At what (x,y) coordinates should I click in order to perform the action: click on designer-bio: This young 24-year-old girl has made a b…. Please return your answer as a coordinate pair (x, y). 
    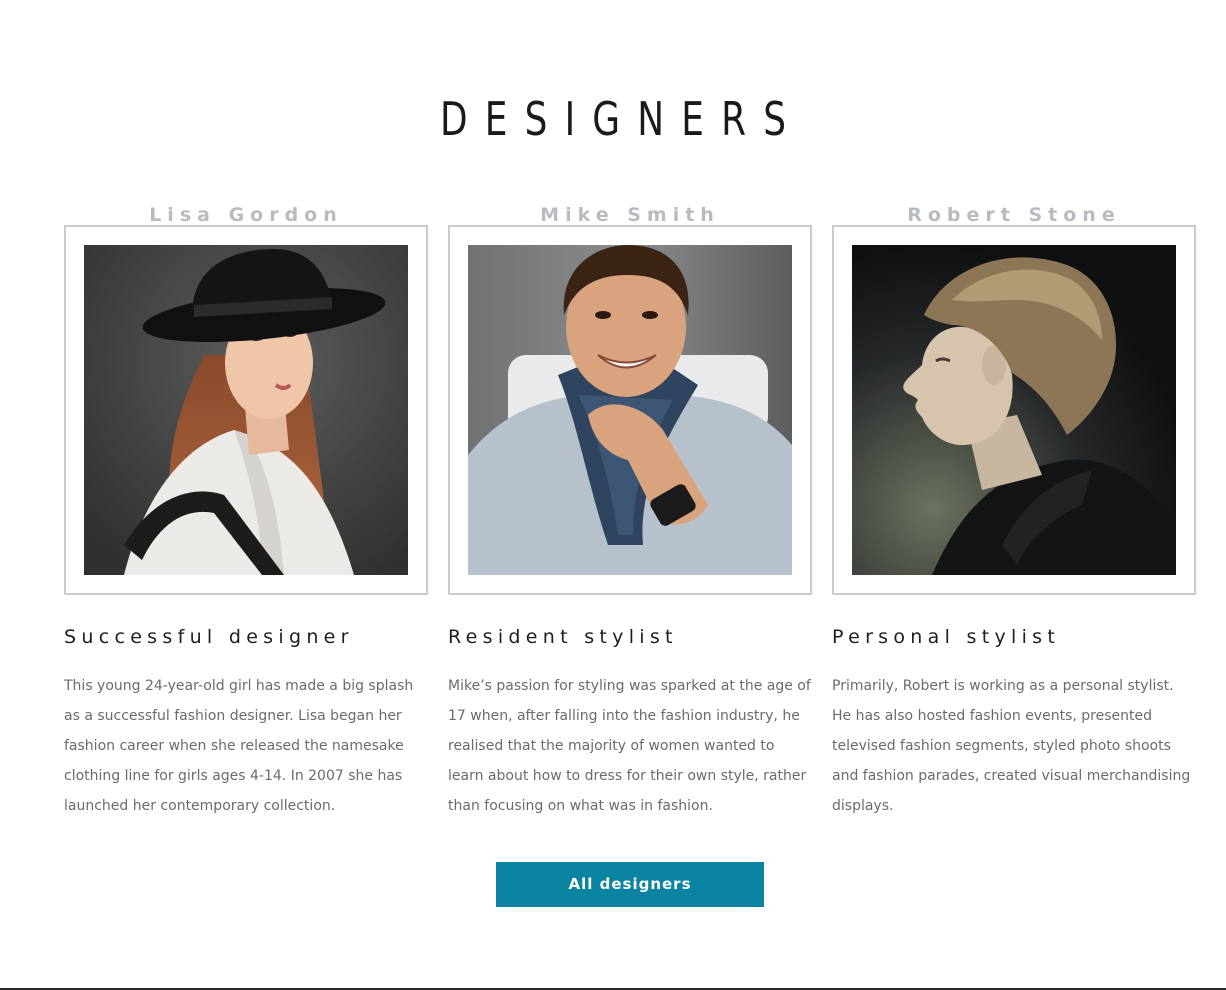
    Looking at the image, I should click on (239, 746).